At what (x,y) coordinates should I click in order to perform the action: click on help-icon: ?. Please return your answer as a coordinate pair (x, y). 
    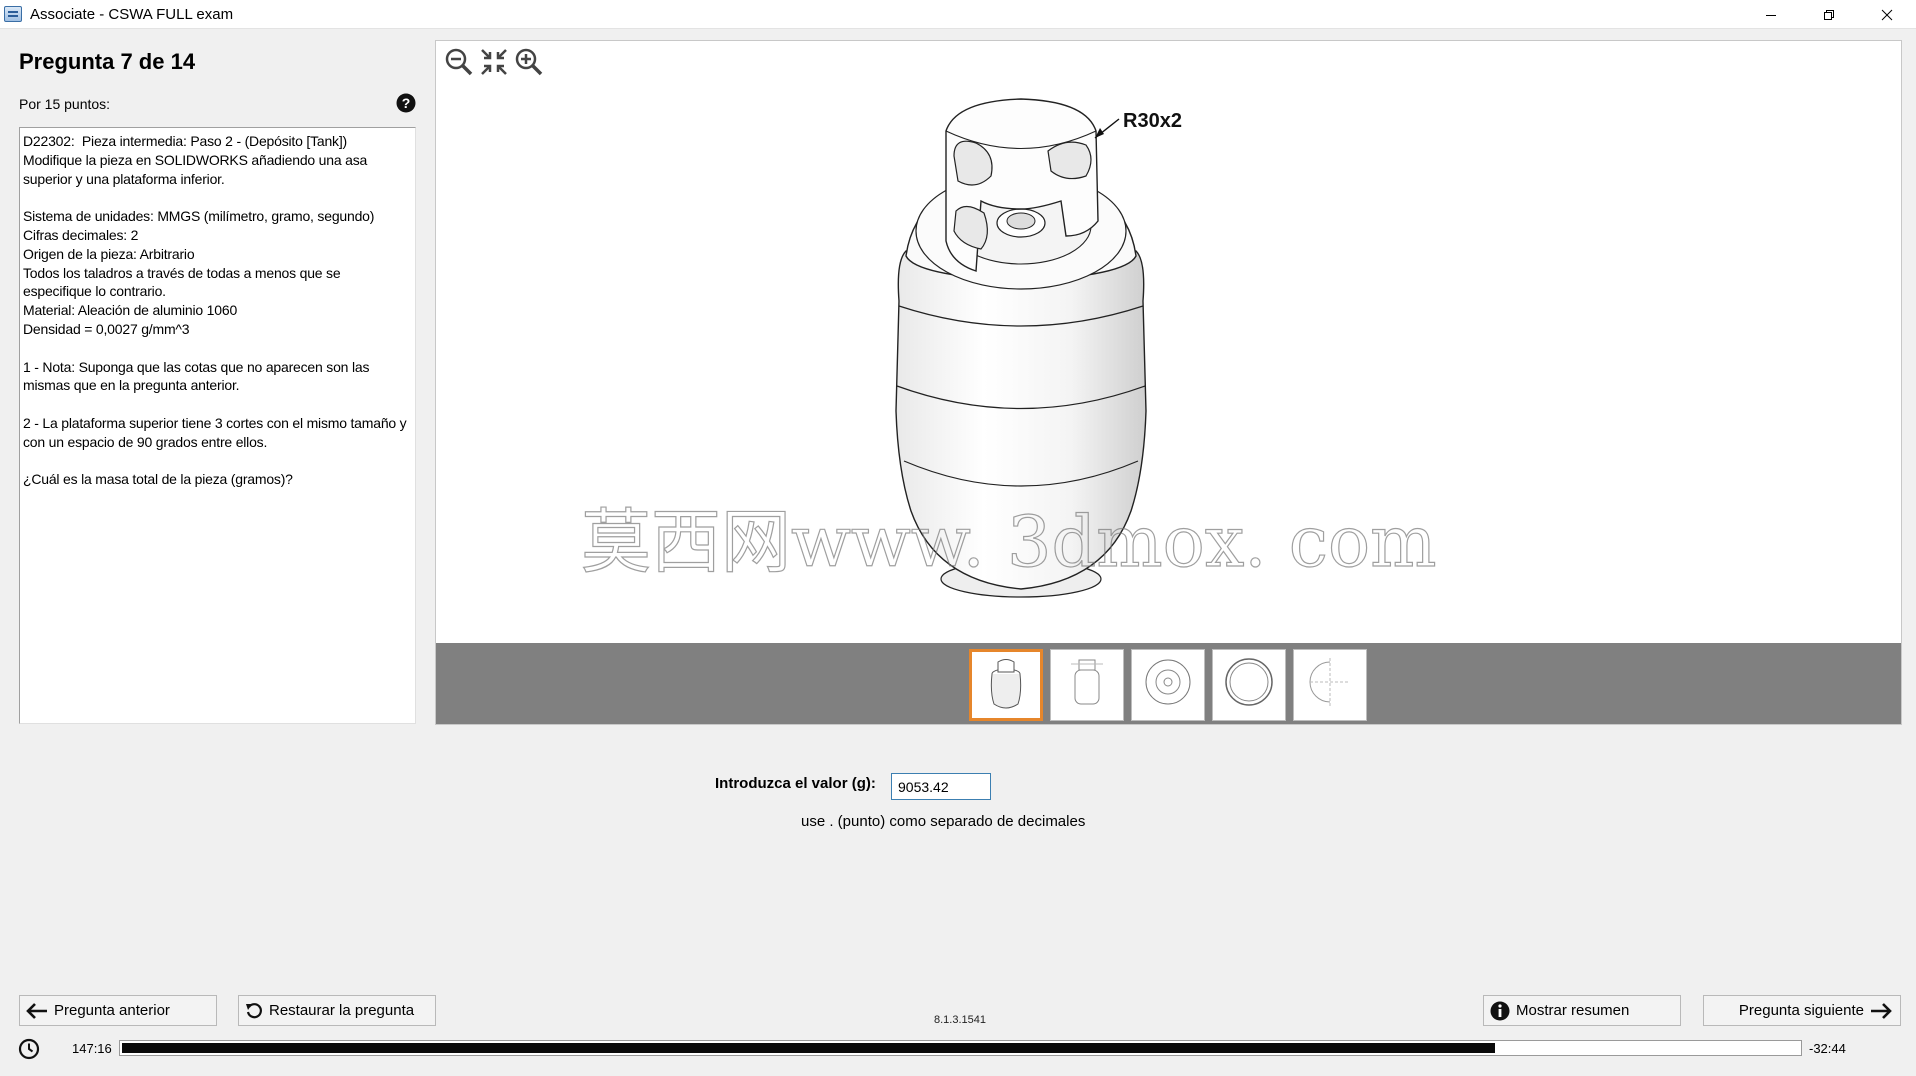
    Looking at the image, I should click on (406, 103).